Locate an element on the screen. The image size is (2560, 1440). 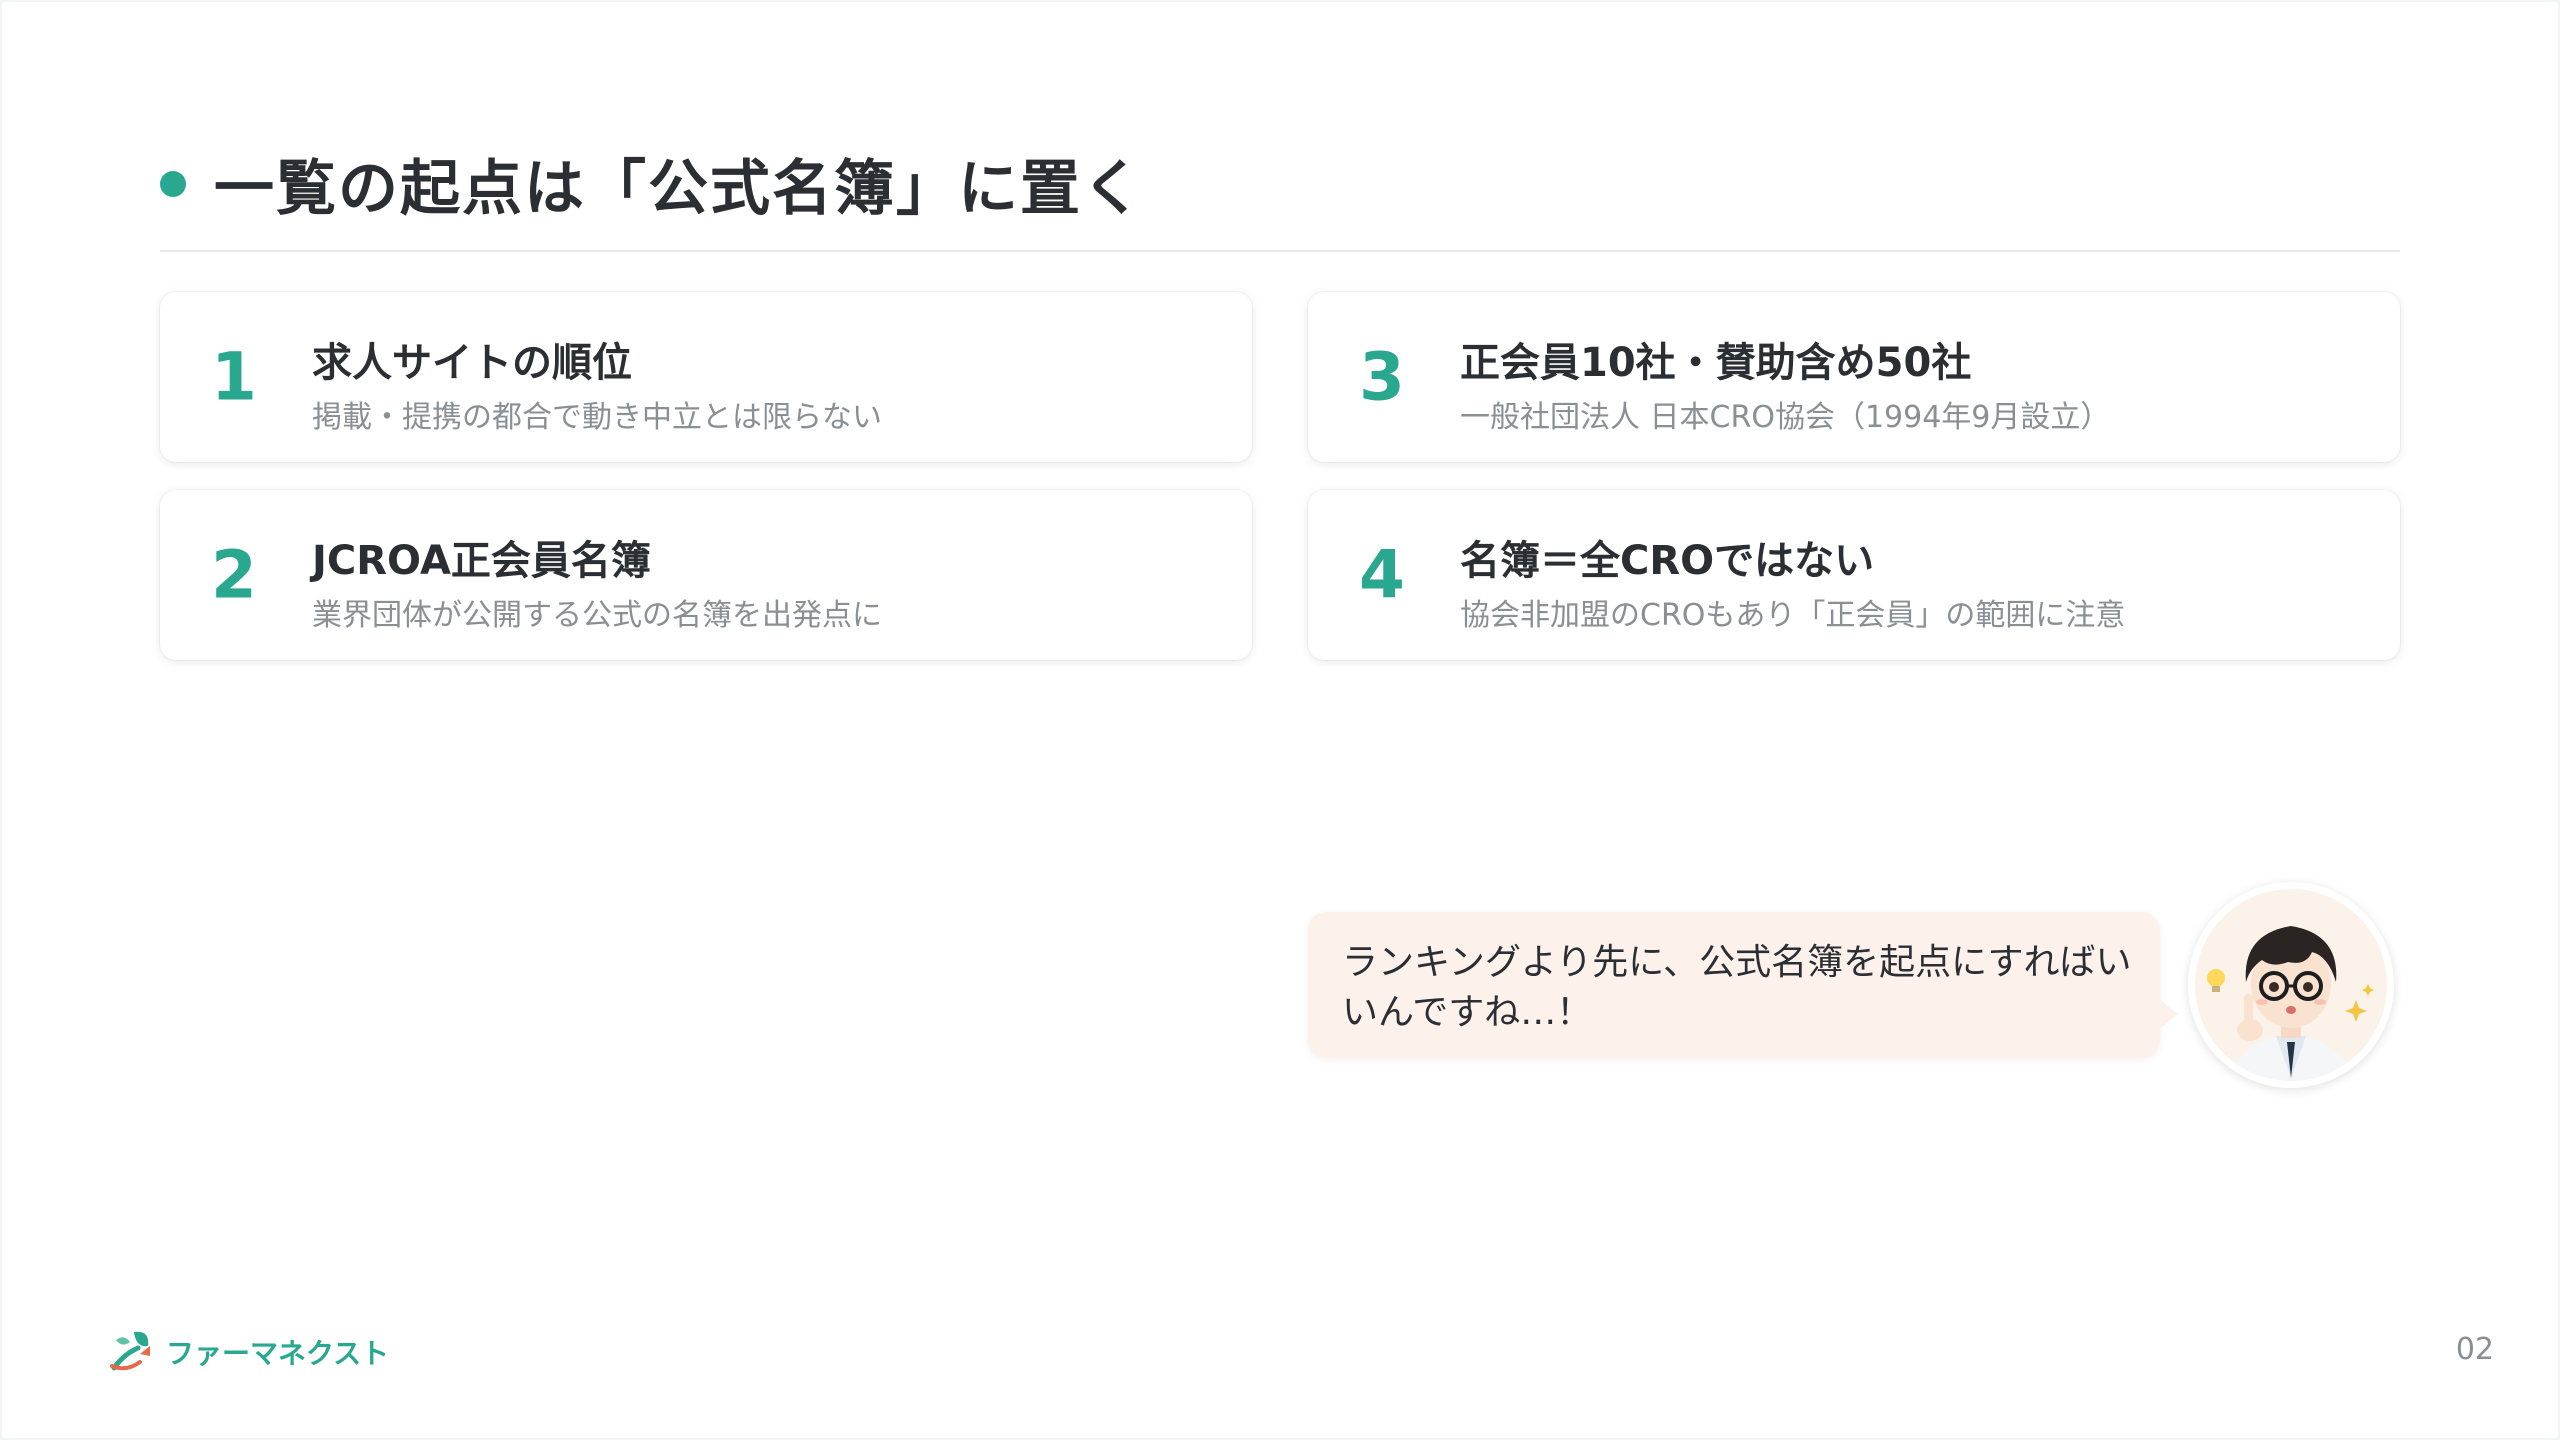
brand-logo: ファーマネクスト is located at coordinates (247, 1352).